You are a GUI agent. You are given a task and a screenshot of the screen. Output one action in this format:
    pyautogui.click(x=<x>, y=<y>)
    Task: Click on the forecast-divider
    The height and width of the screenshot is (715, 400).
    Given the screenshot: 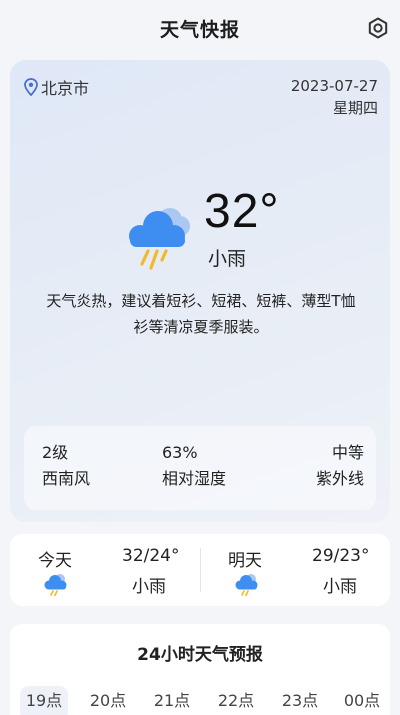 What is the action you would take?
    pyautogui.click(x=200, y=570)
    